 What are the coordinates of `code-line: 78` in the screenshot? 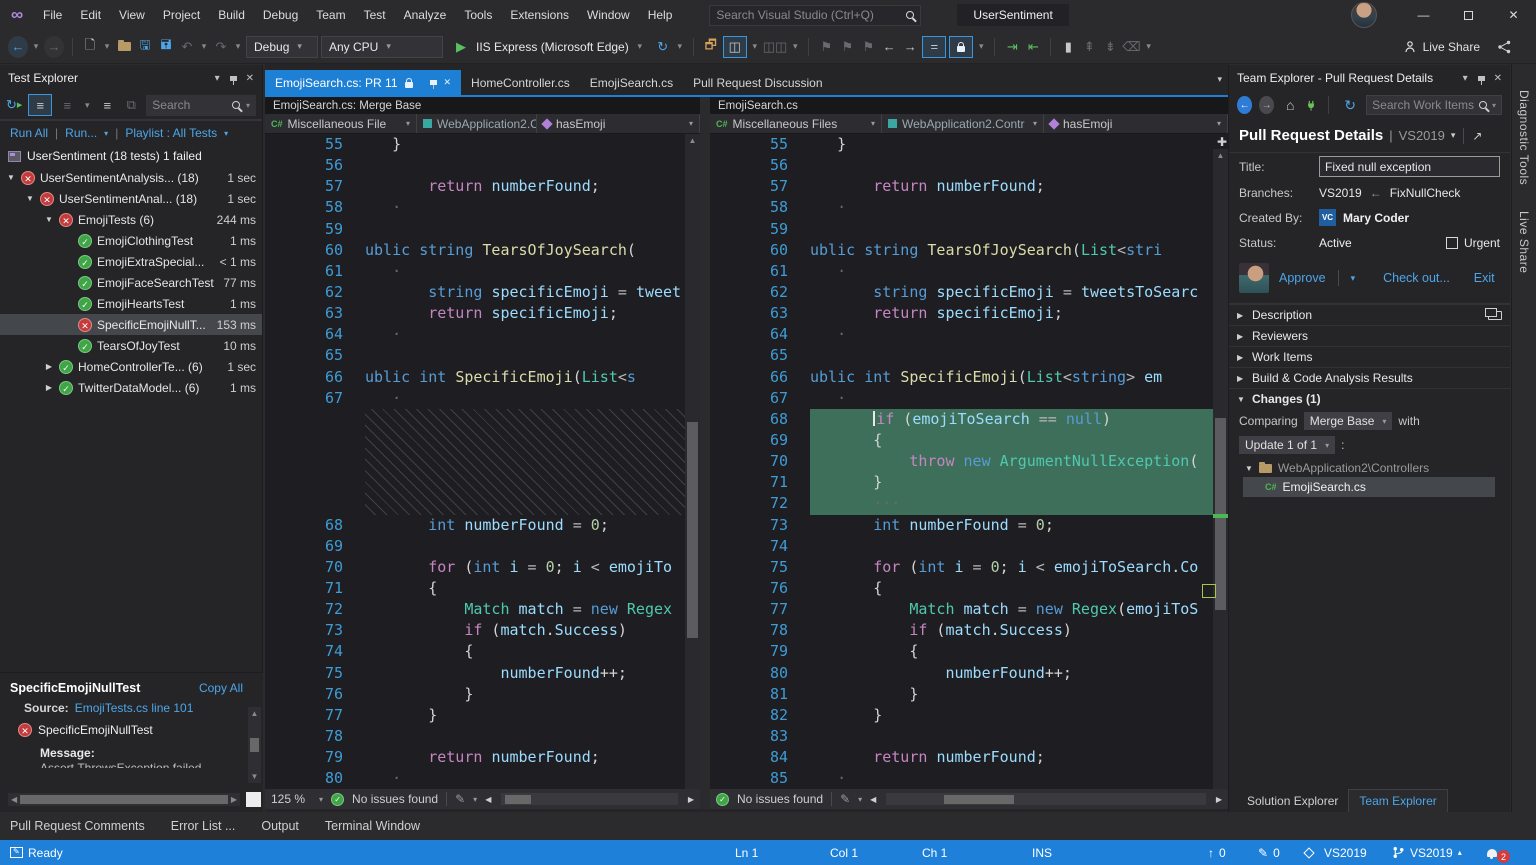 It's located at (482, 736).